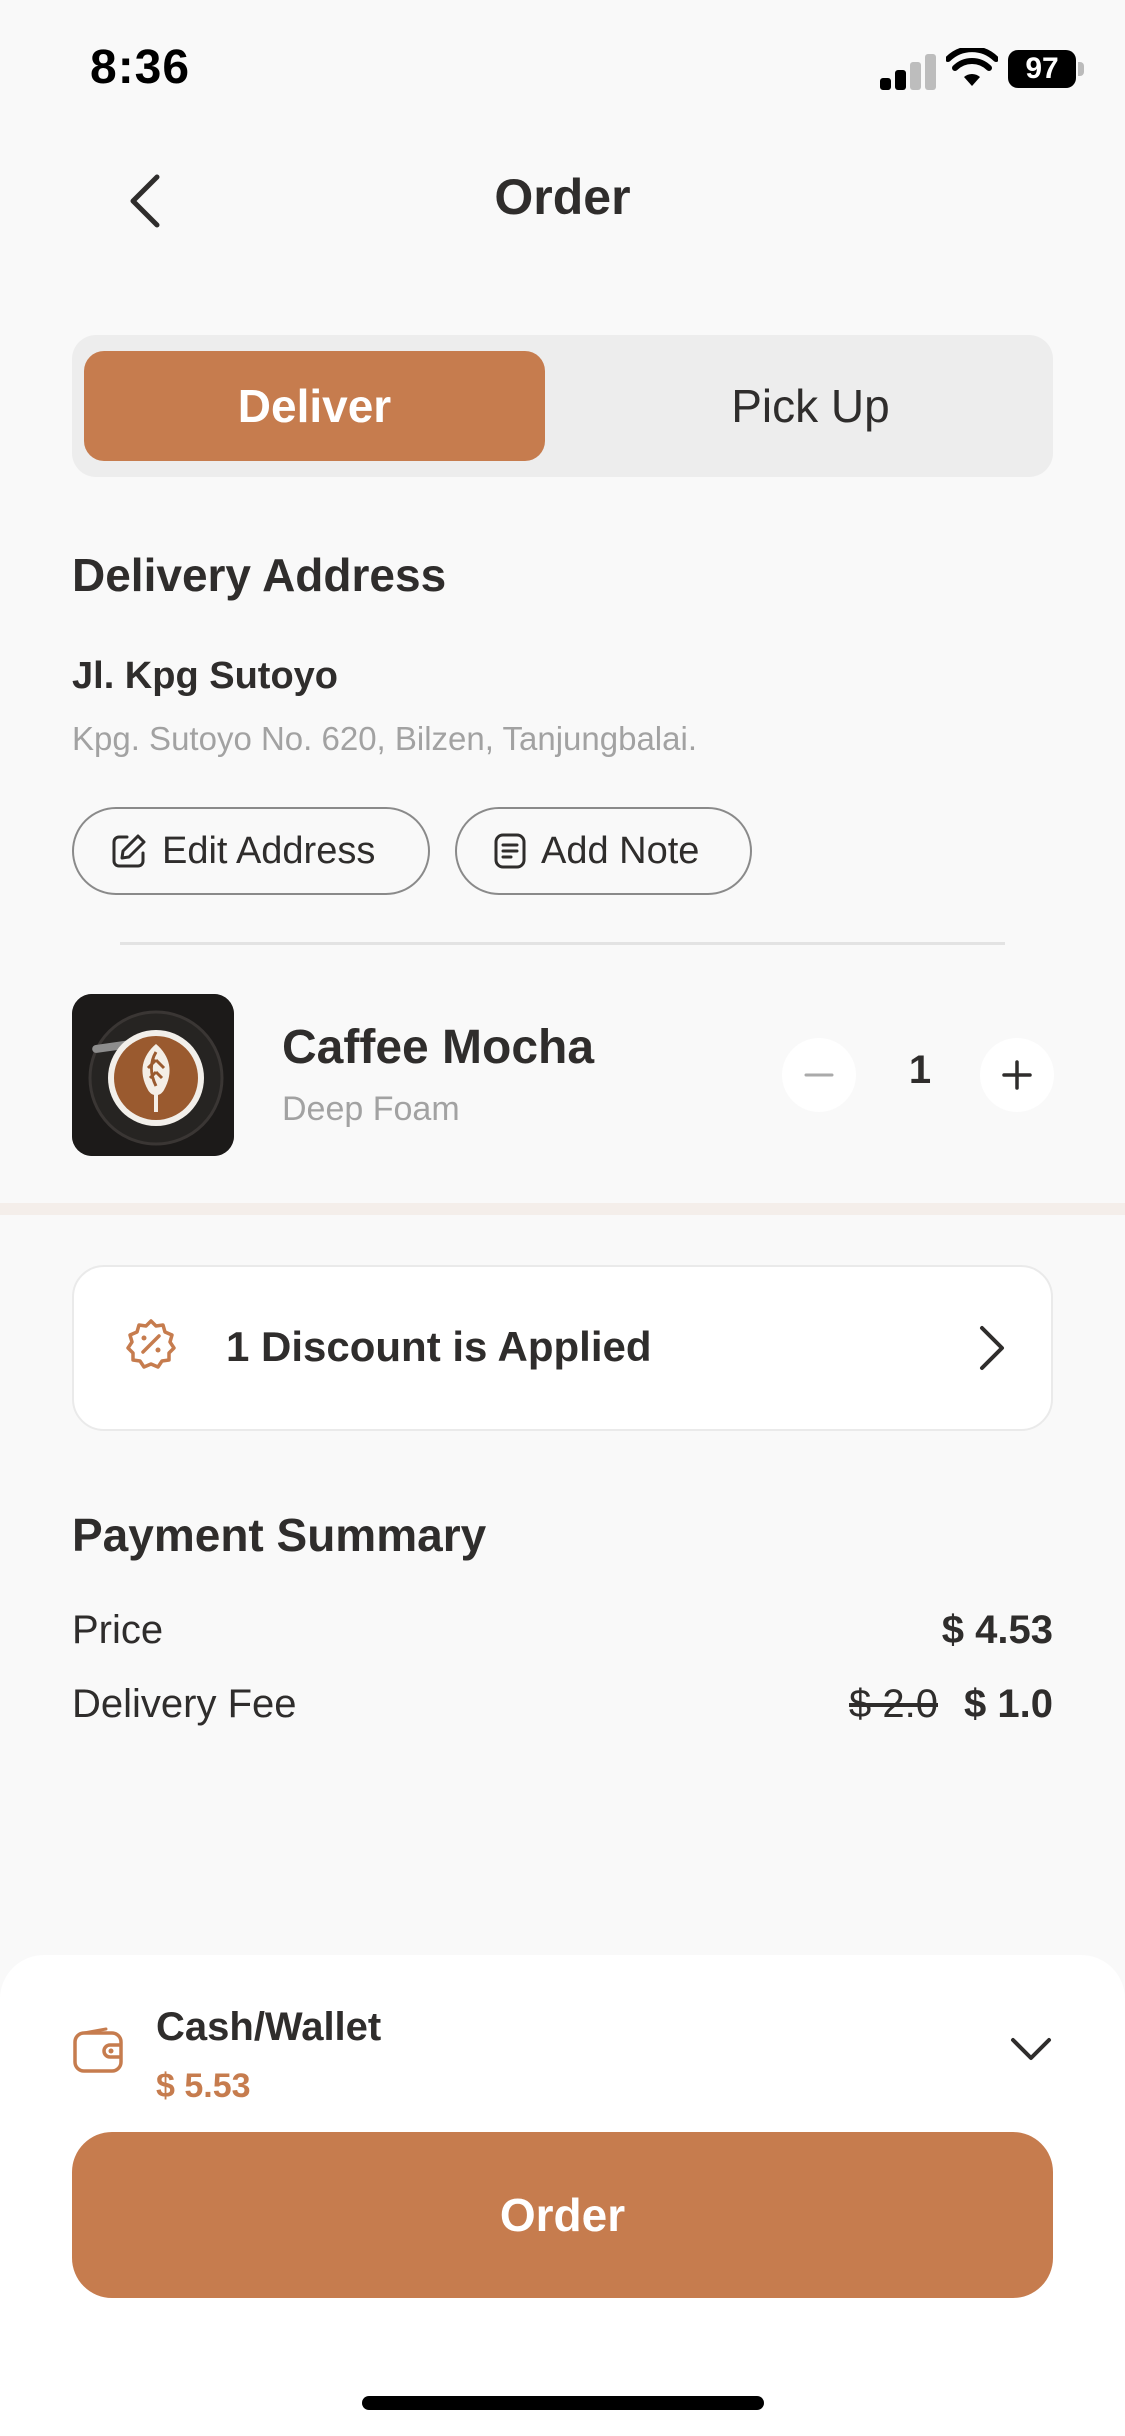 The width and height of the screenshot is (1125, 2436). I want to click on plus-icon, so click(1017, 1075).